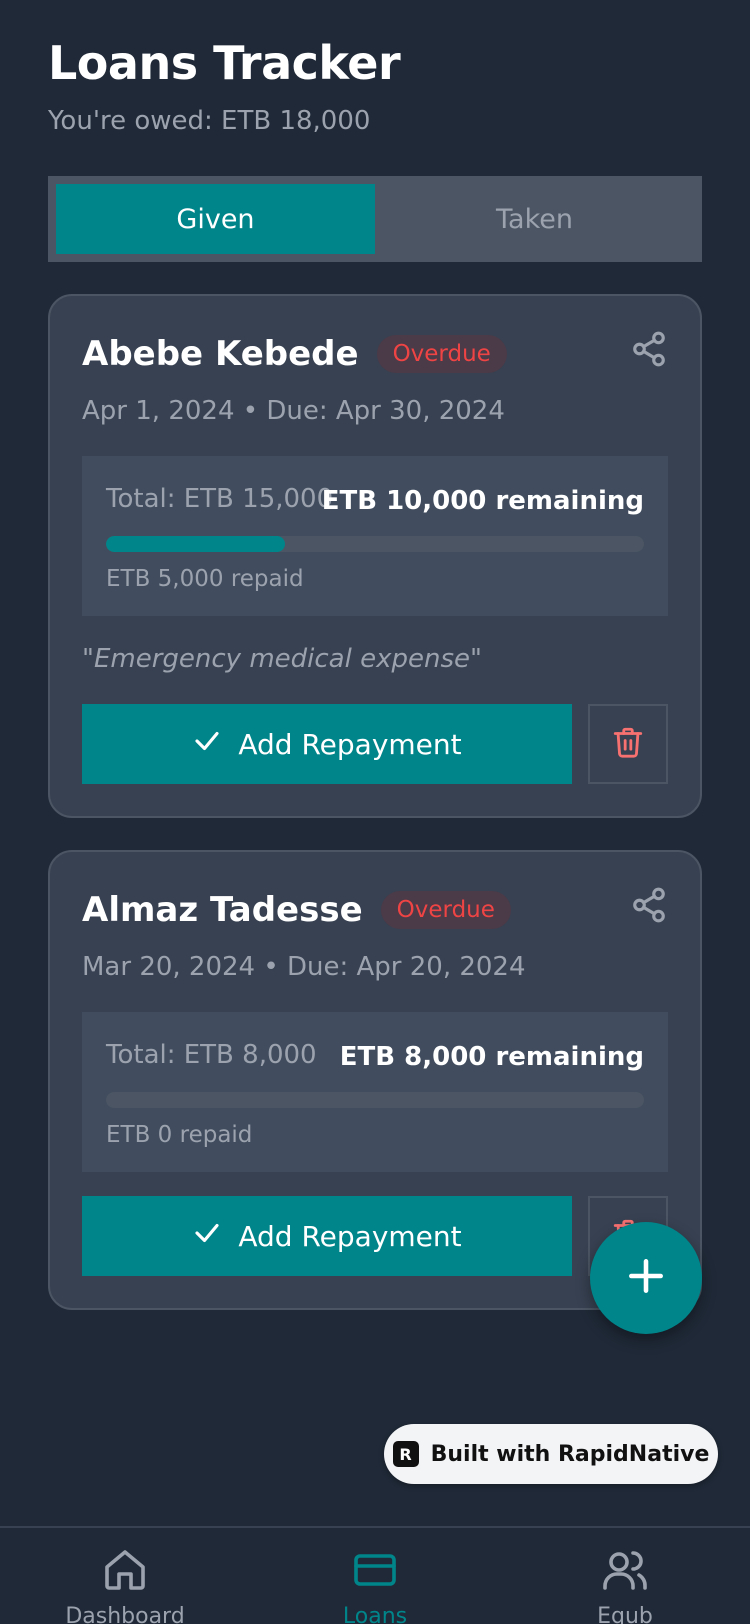  Describe the element at coordinates (304, 967) in the screenshot. I see `loan-dates: Mar 20, 2024 • Due: Apr 20, 2024` at that location.